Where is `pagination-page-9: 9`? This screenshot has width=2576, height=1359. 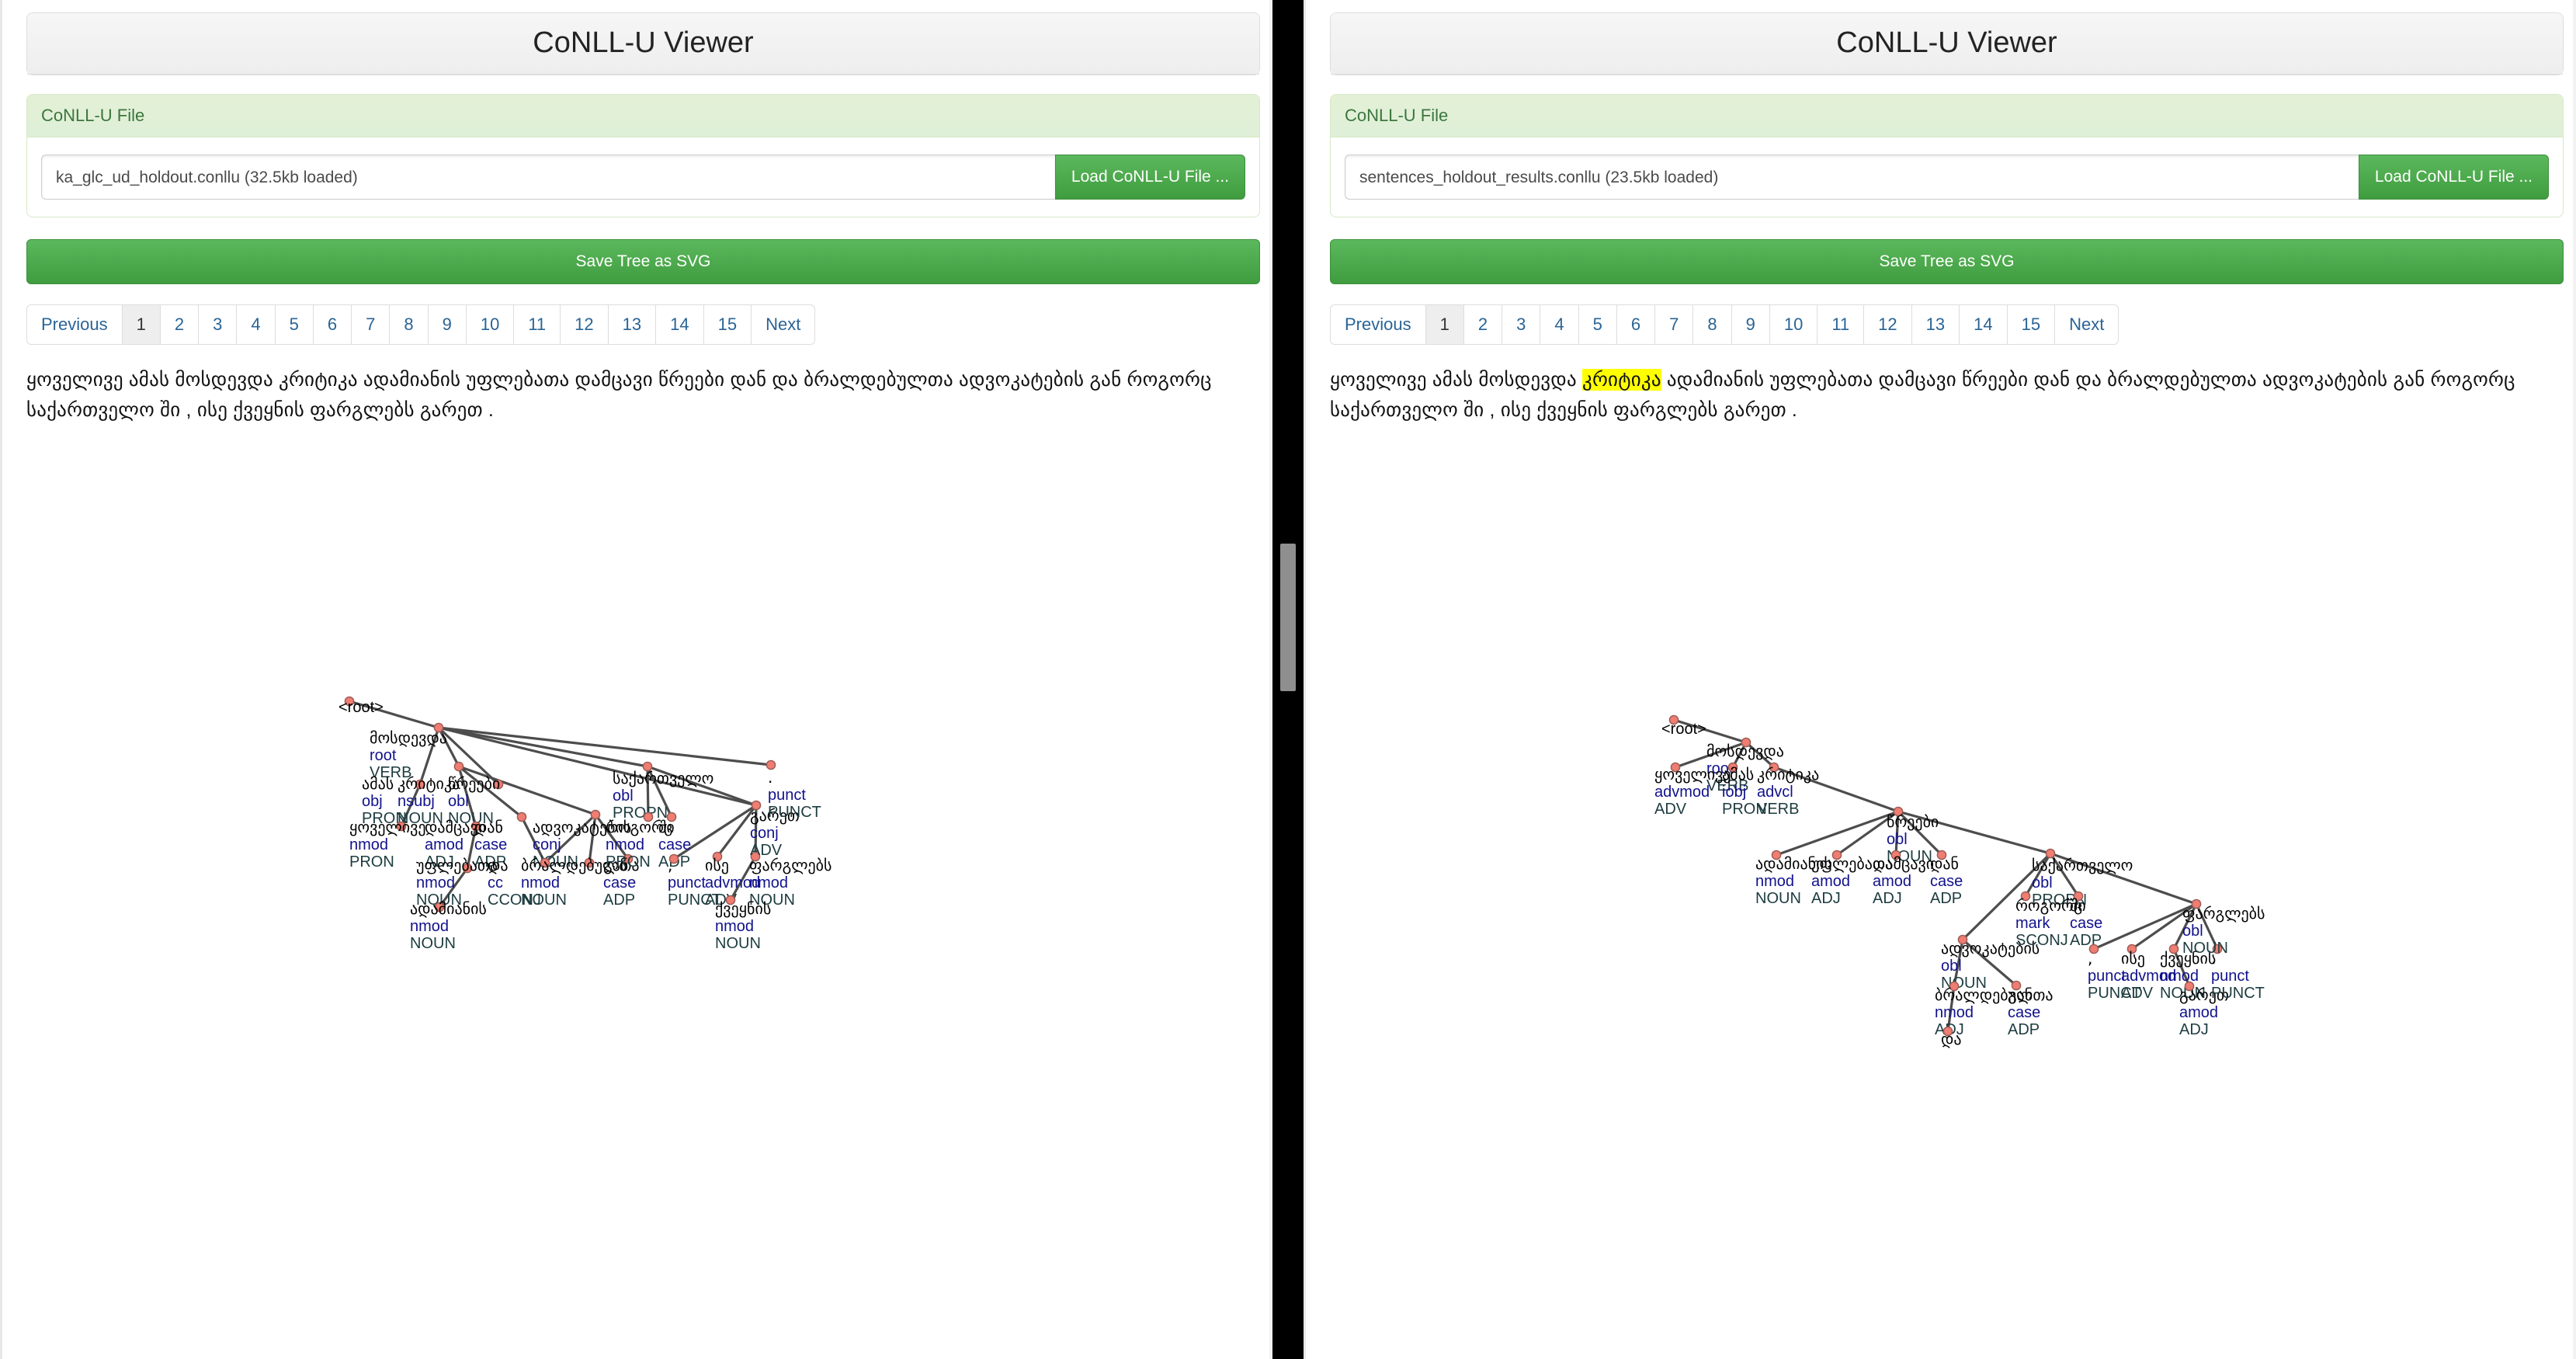
pagination-page-9: 9 is located at coordinates (446, 324).